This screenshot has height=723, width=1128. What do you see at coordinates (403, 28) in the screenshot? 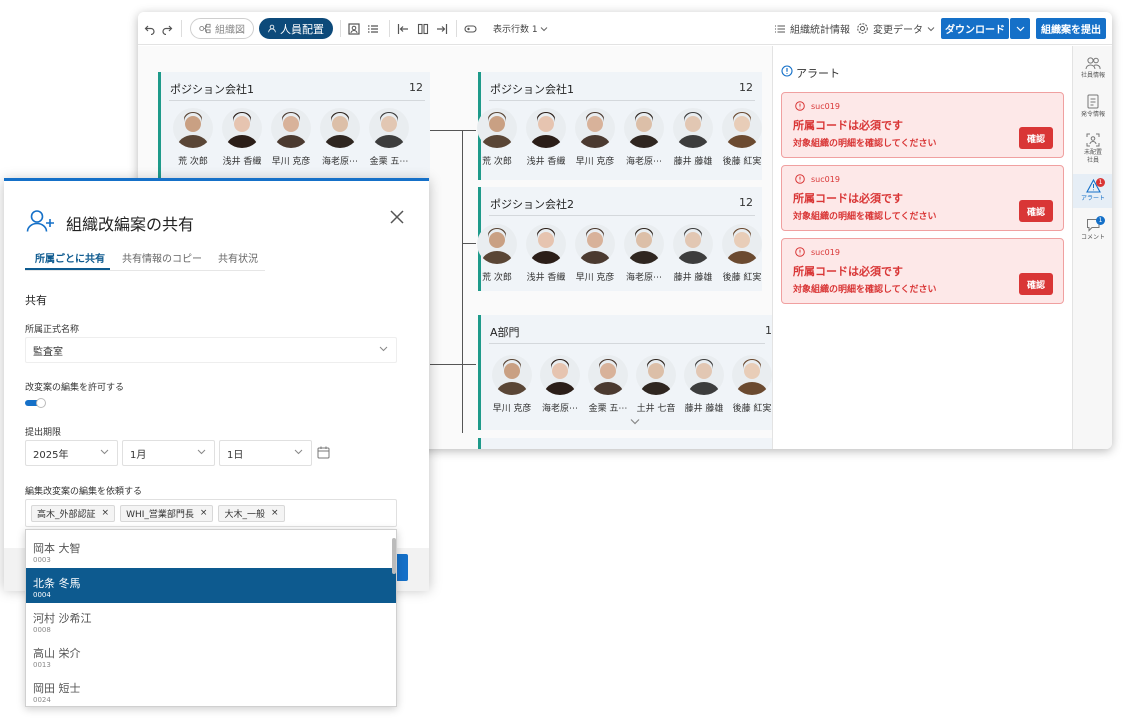
I see `collapse-left-button` at bounding box center [403, 28].